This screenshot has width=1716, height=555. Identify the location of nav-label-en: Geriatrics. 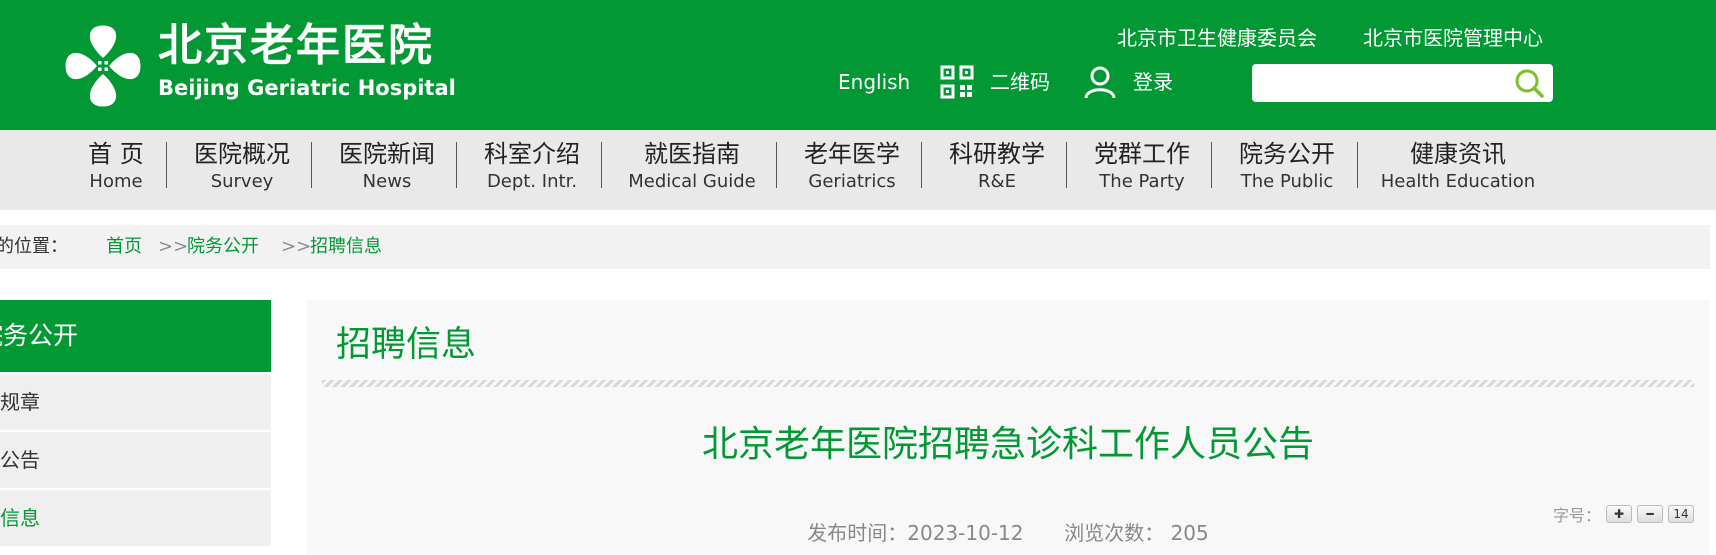
(852, 181).